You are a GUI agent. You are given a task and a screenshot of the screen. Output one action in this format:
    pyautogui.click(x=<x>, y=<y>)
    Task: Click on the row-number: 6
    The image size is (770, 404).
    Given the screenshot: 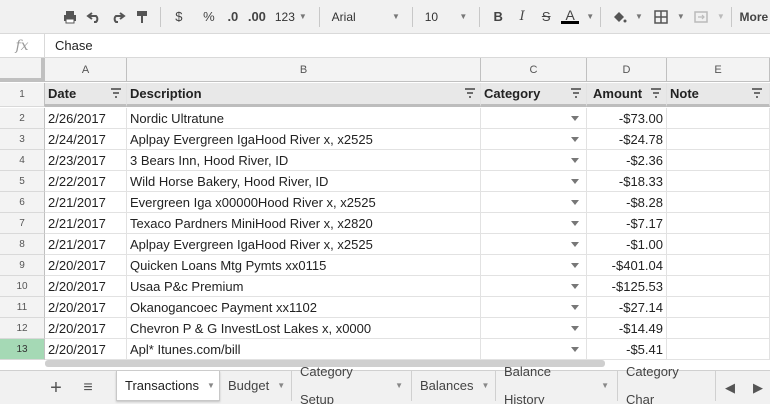 What is the action you would take?
    pyautogui.click(x=22, y=202)
    